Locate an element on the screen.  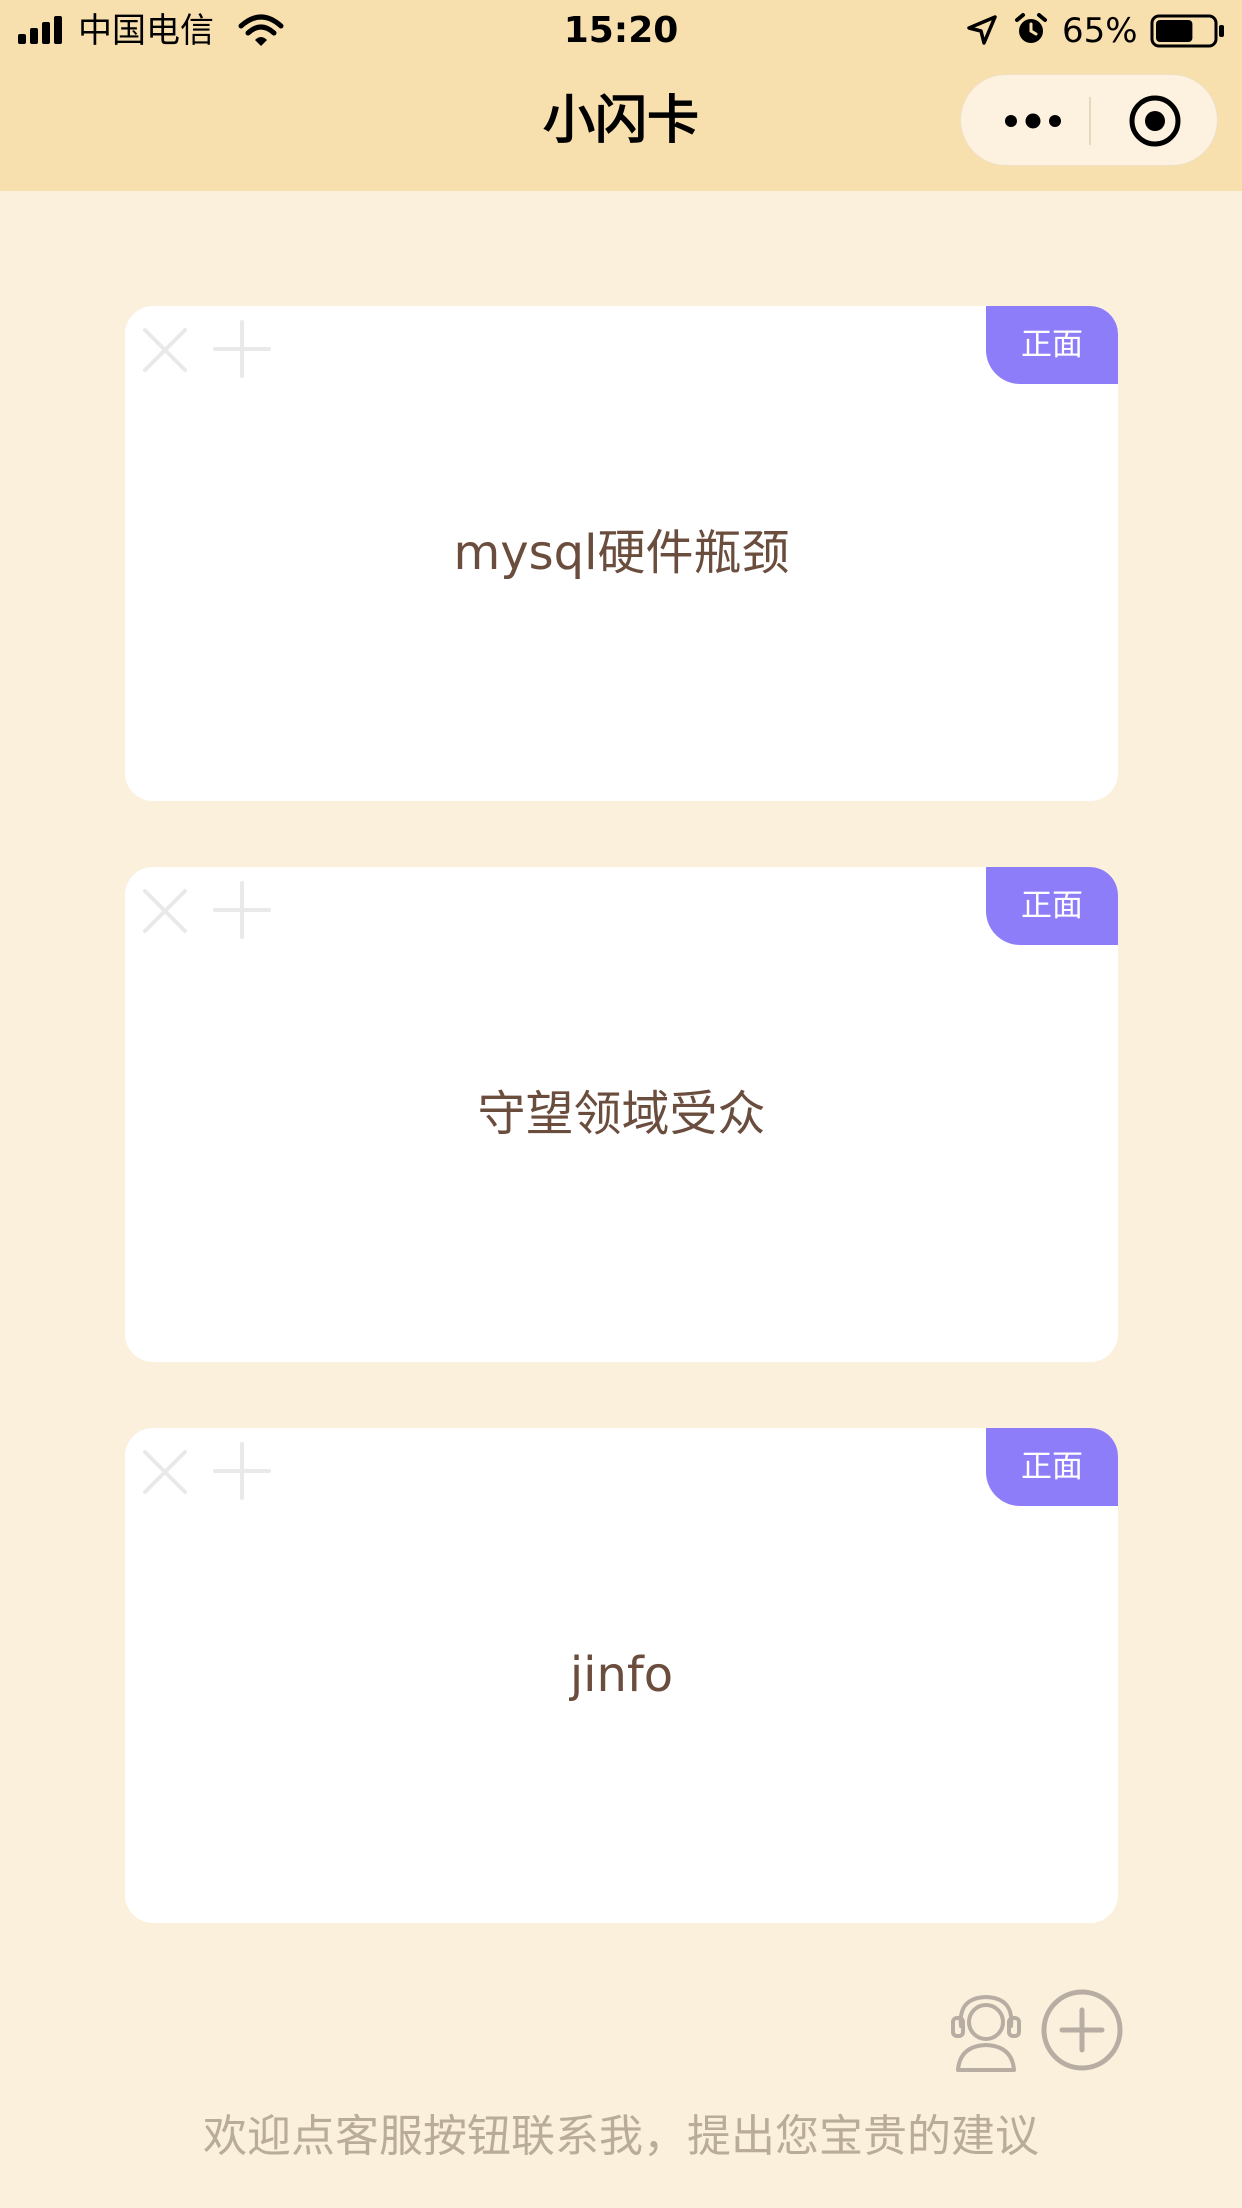
header: 中国电信 15:20 65% 小闪卡 is located at coordinates (621, 95).